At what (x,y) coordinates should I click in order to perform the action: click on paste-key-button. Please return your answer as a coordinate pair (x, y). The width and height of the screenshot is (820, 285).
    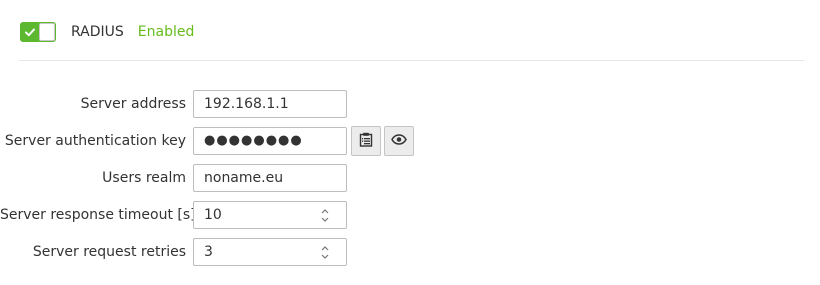
    Looking at the image, I should click on (366, 141).